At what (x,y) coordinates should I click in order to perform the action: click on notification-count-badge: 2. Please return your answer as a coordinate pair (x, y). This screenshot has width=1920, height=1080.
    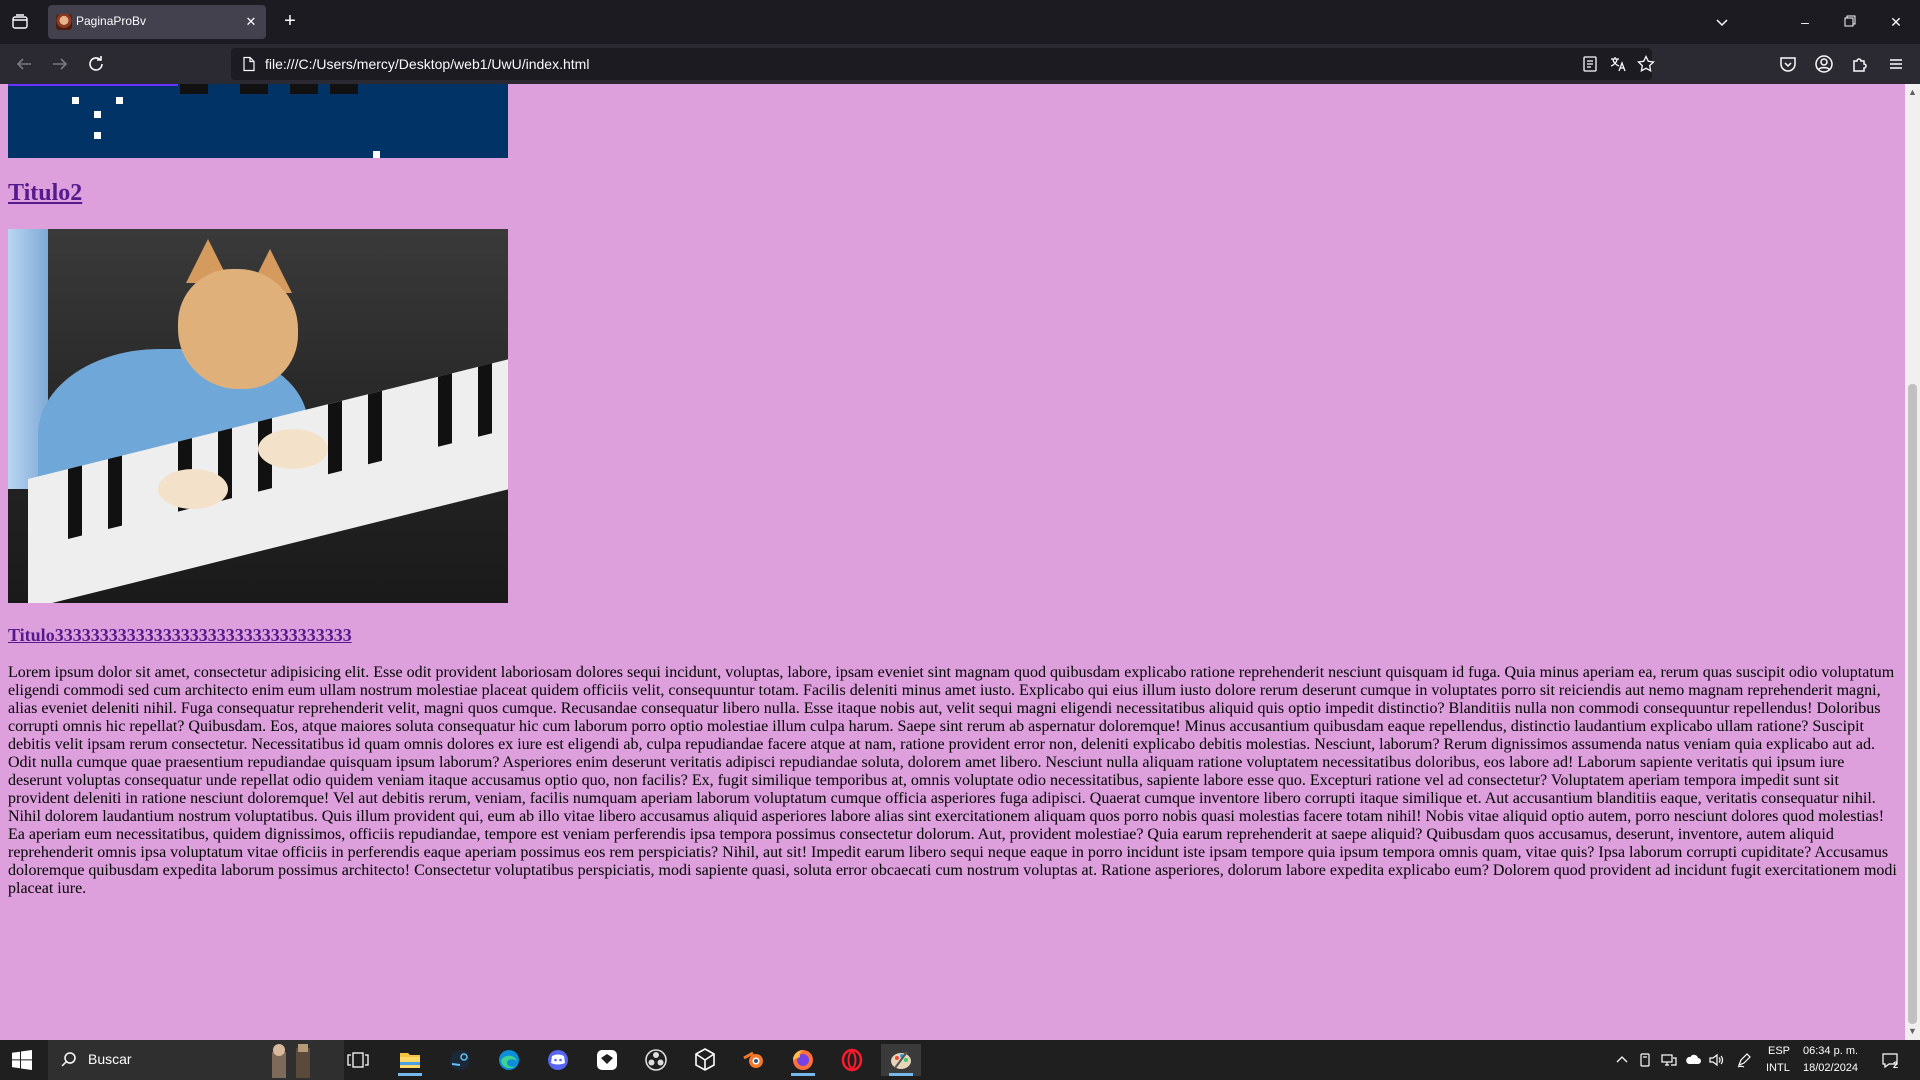
    Looking at the image, I should click on (1896, 1065).